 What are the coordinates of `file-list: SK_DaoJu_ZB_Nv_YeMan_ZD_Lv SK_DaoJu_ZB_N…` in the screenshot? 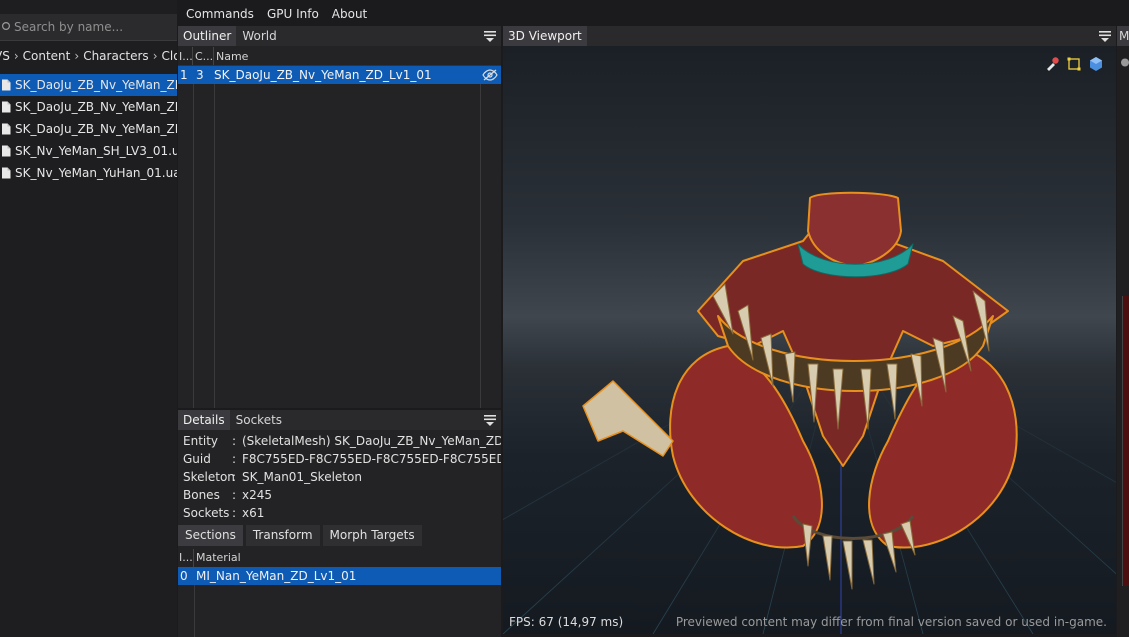 It's located at (88, 129).